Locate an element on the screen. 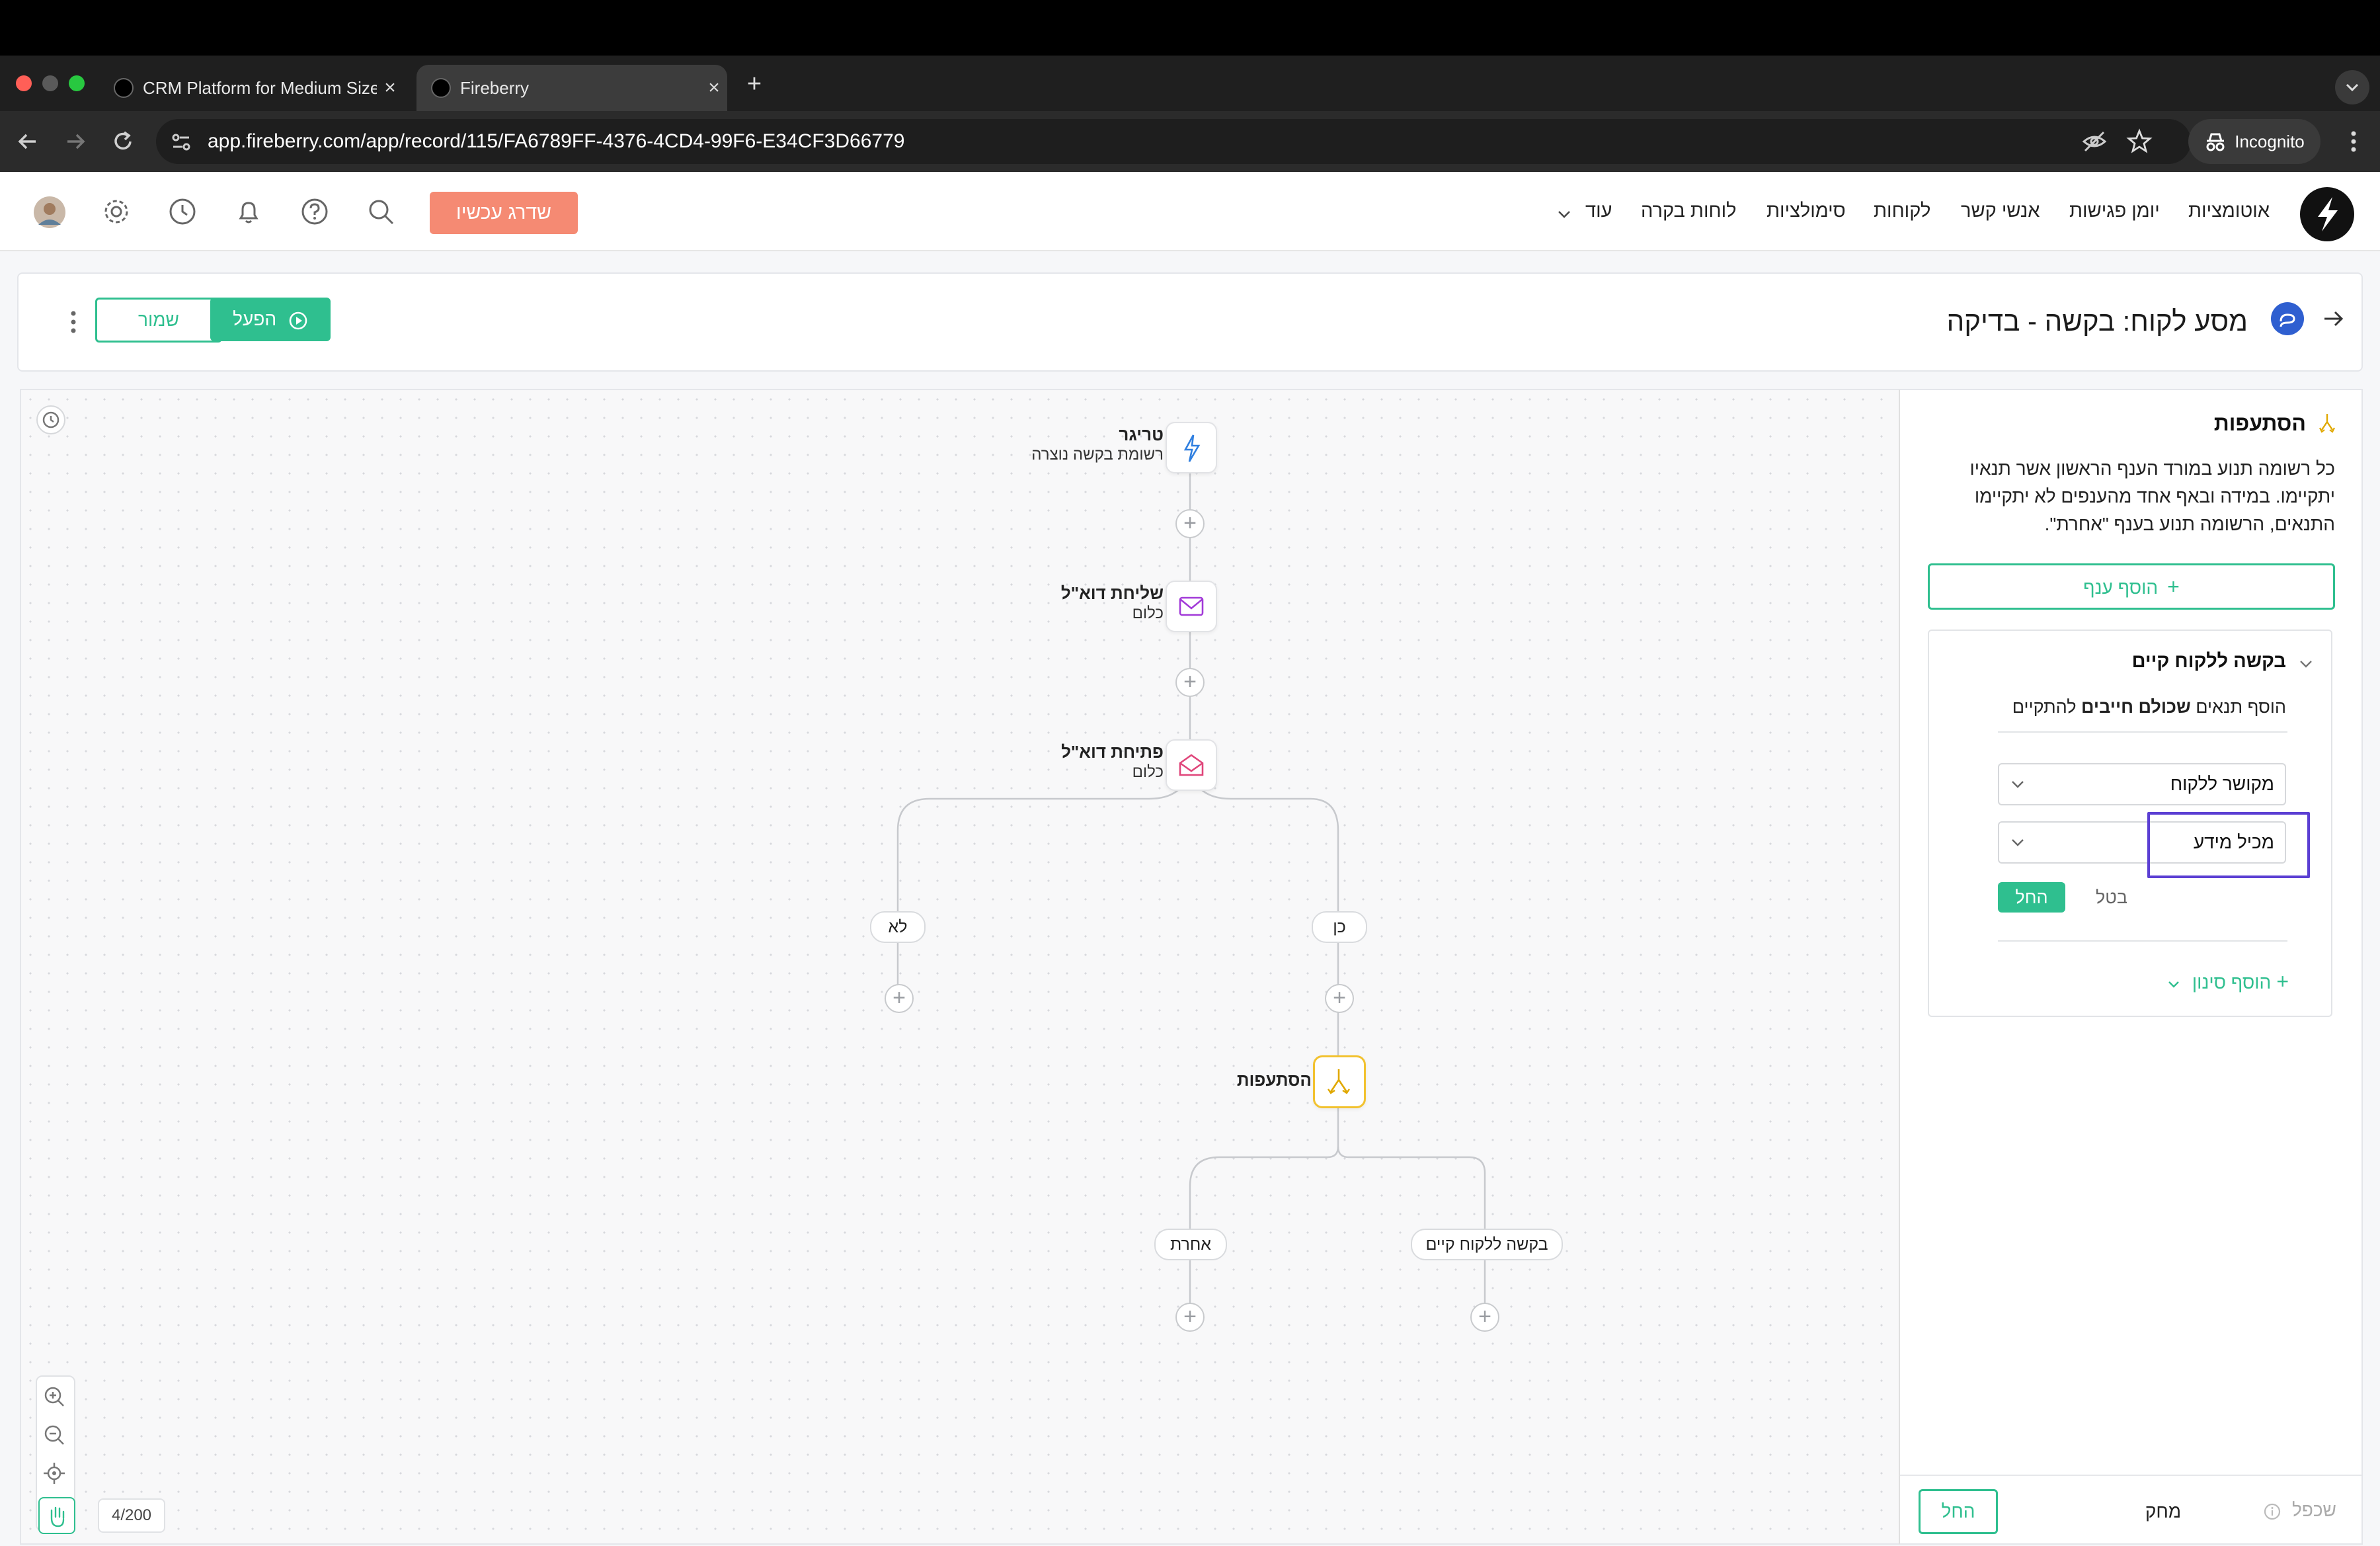  split-node is located at coordinates (1339, 1081).